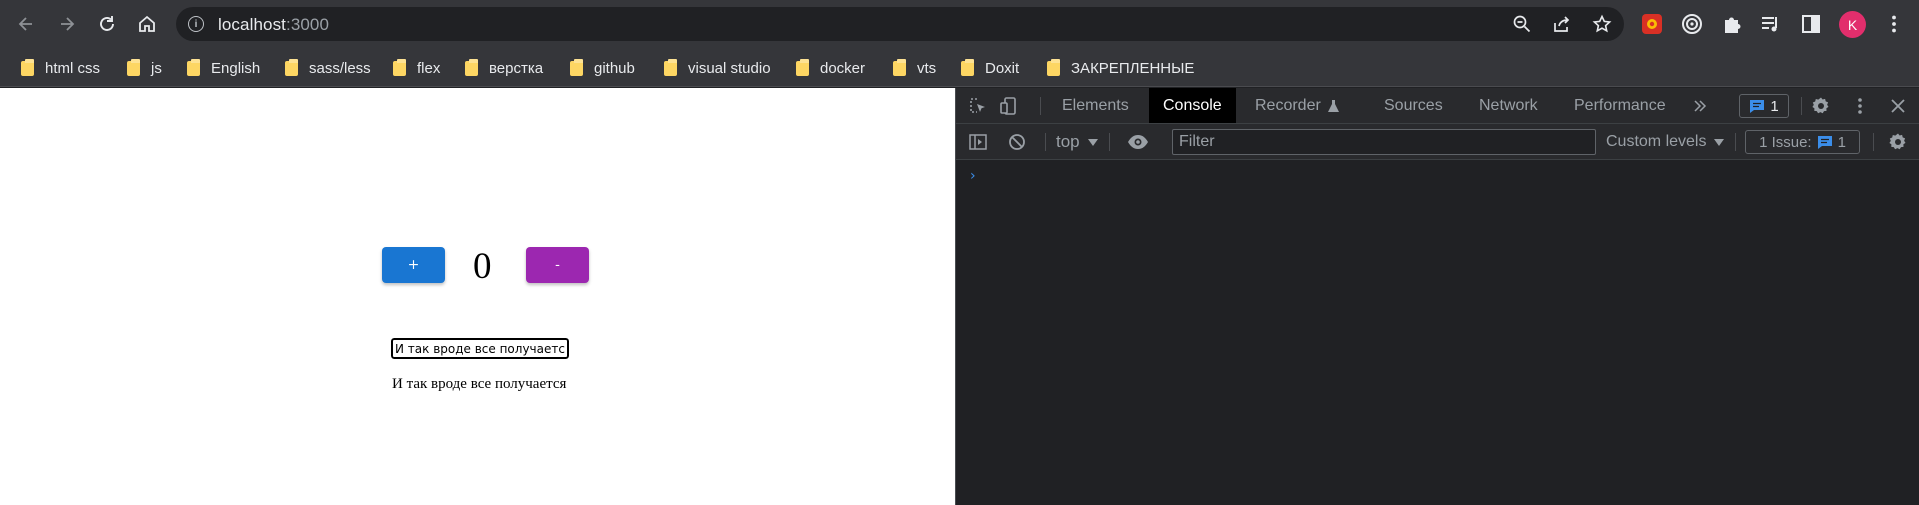 The height and width of the screenshot is (505, 1919). I want to click on tab-network: Network, so click(1508, 105).